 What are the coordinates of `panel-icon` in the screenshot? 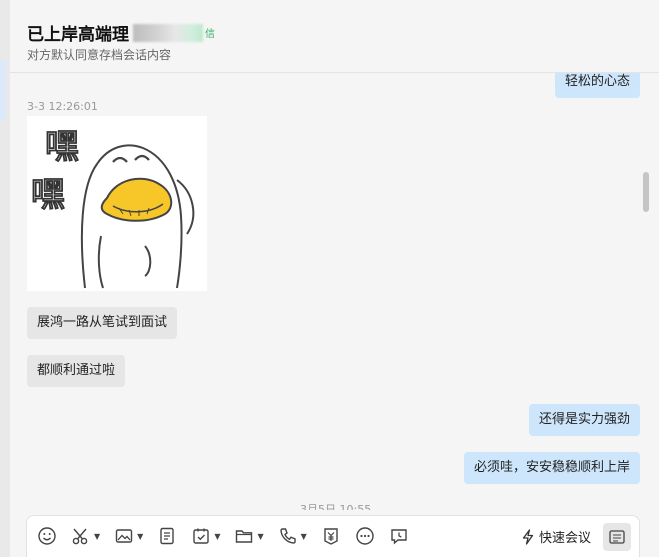 It's located at (617, 537).